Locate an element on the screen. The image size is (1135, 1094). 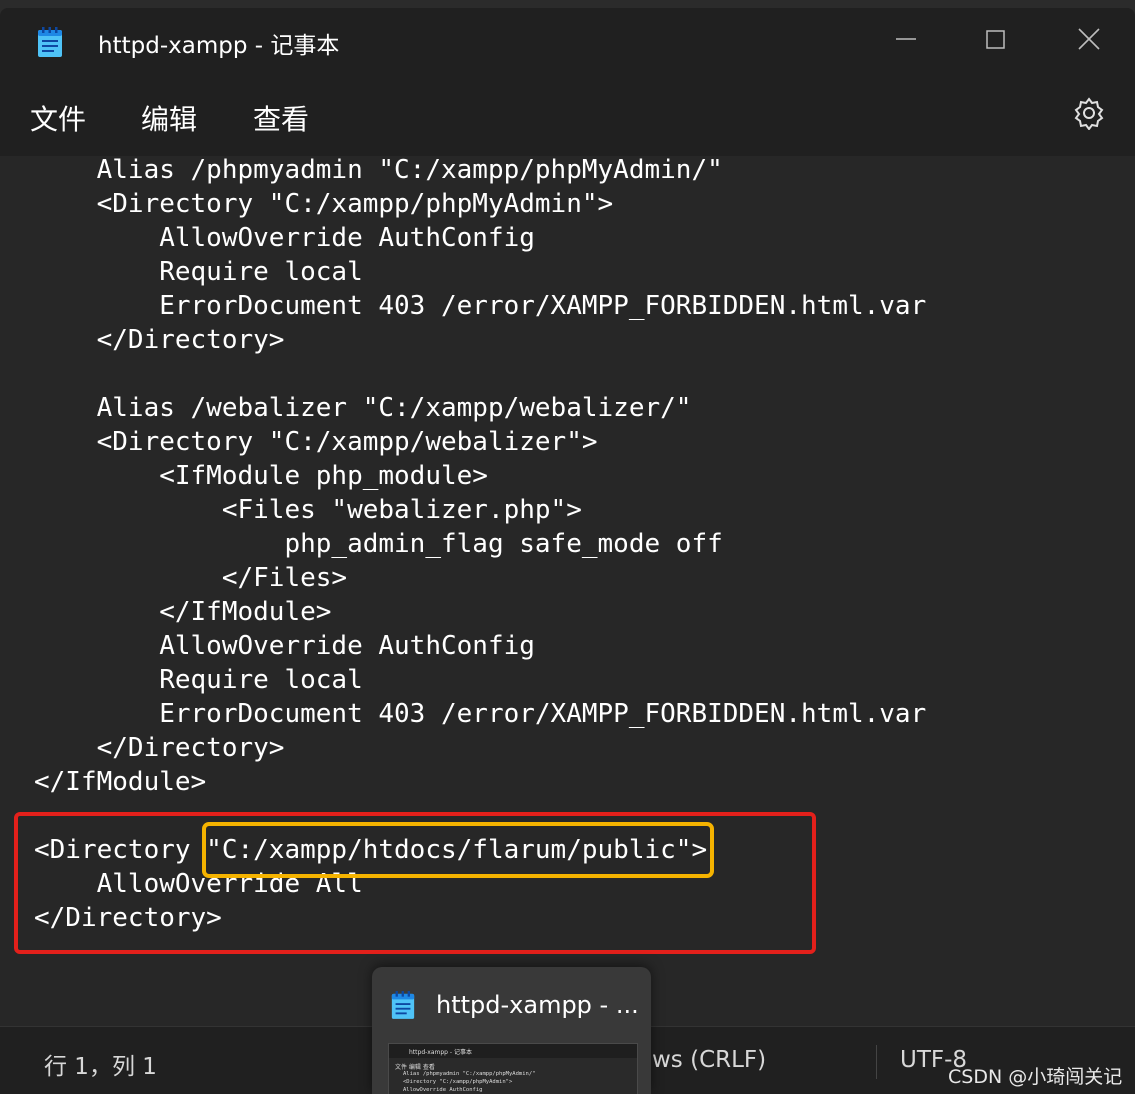
yellow-highlight-box is located at coordinates (458, 850).